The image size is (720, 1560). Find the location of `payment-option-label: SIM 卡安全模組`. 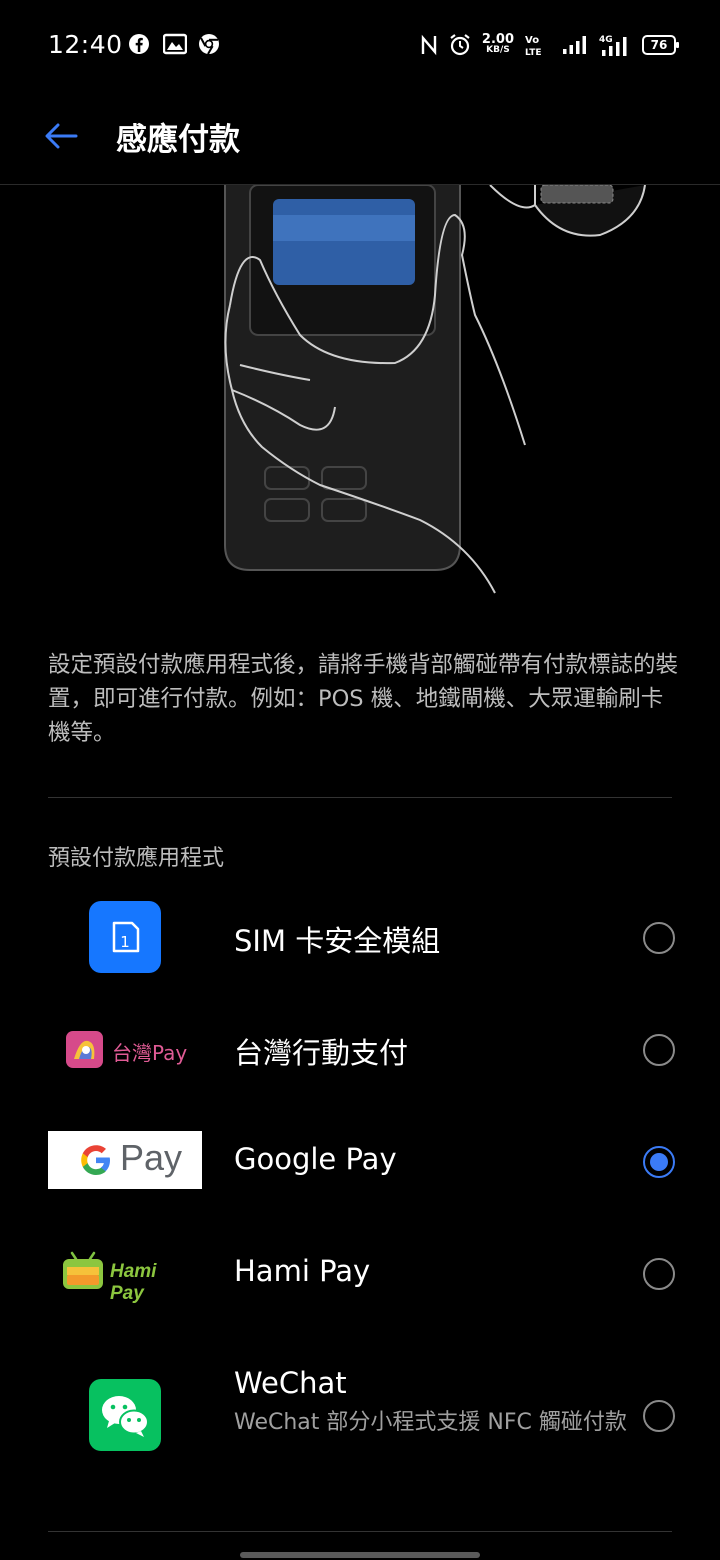

payment-option-label: SIM 卡安全模組 is located at coordinates (337, 941).